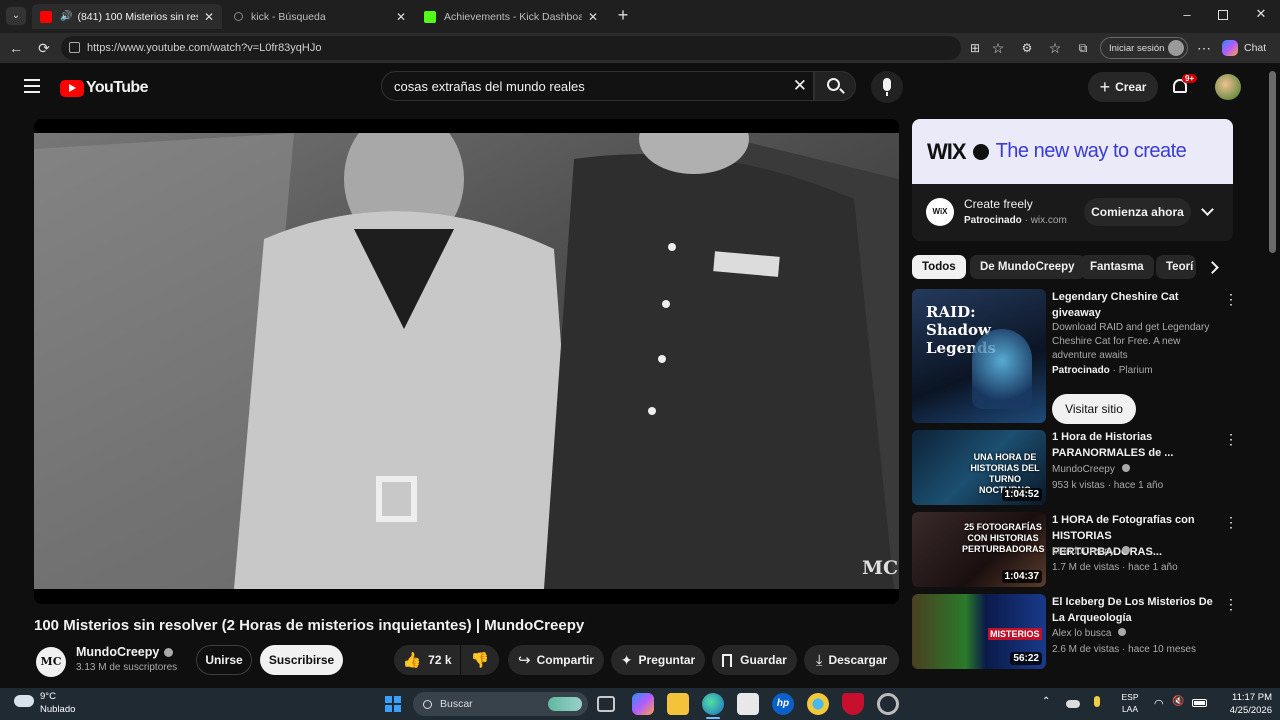 The width and height of the screenshot is (1280, 720). Describe the element at coordinates (1117, 267) in the screenshot. I see `chip-ghost: Fantasma` at that location.